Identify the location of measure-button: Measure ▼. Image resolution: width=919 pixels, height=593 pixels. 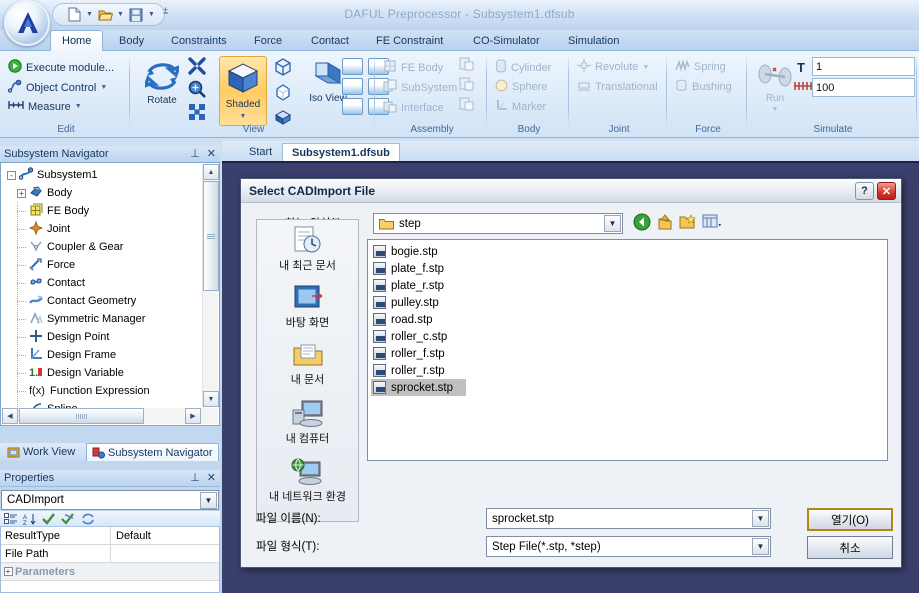
(45, 106).